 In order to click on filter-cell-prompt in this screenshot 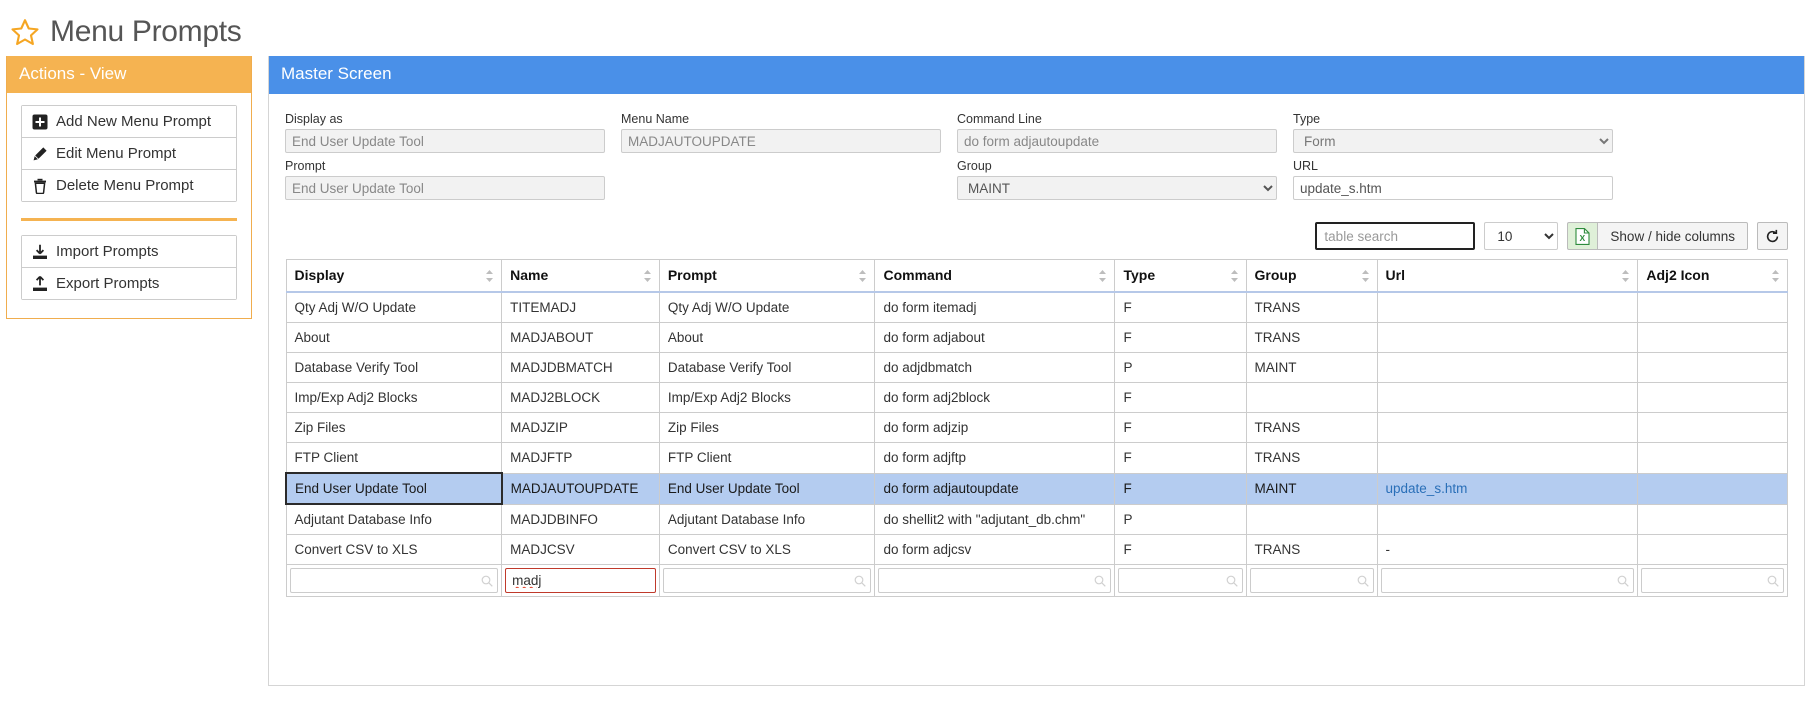, I will do `click(767, 580)`.